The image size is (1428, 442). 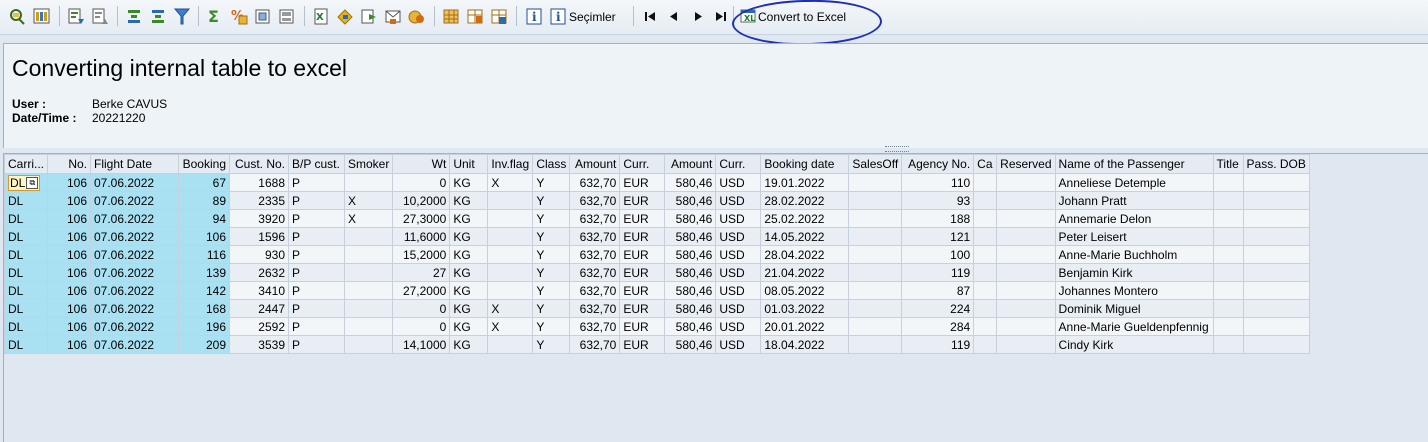 I want to click on mail-icon, so click(x=393, y=16).